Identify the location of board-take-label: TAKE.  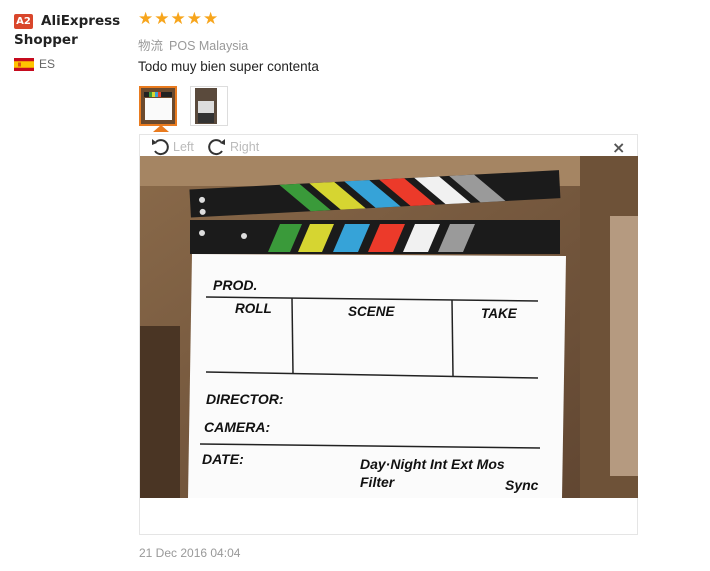
(499, 313).